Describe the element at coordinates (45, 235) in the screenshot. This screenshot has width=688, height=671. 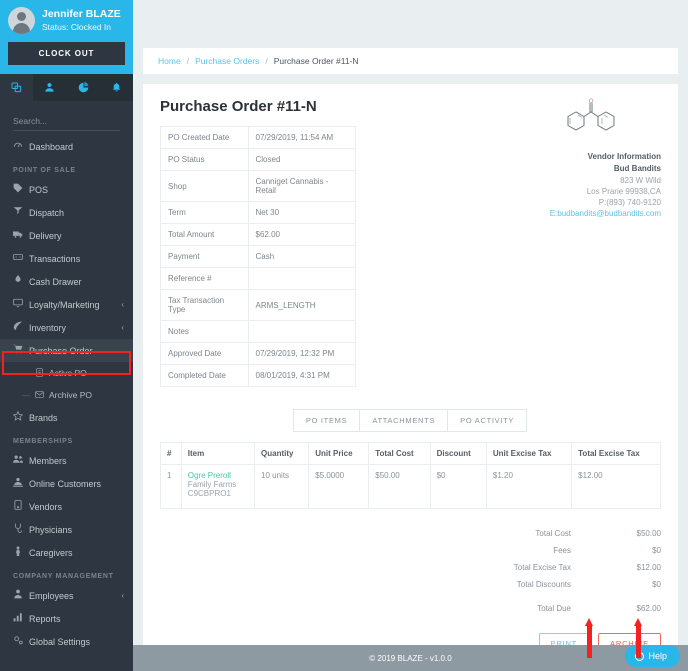
I see `sidebar-item-label: Delivery` at that location.